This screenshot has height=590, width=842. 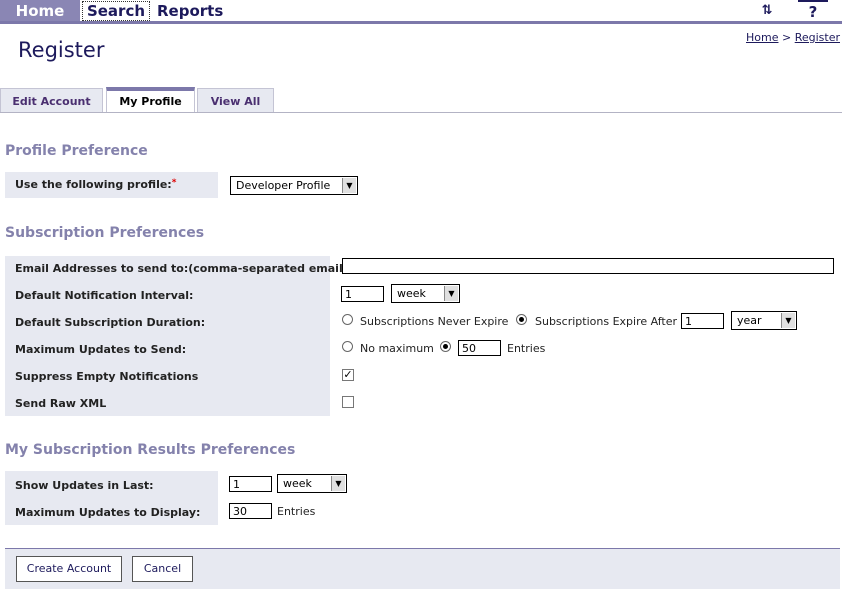 I want to click on profile-select-value: Developer Profile, so click(x=283, y=185).